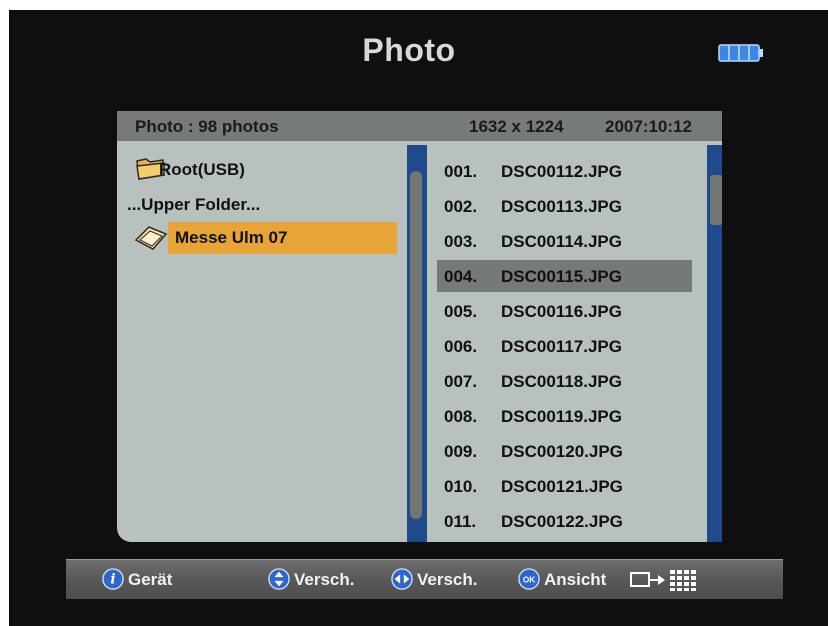 The image size is (828, 626). I want to click on page-title: Photo, so click(409, 50).